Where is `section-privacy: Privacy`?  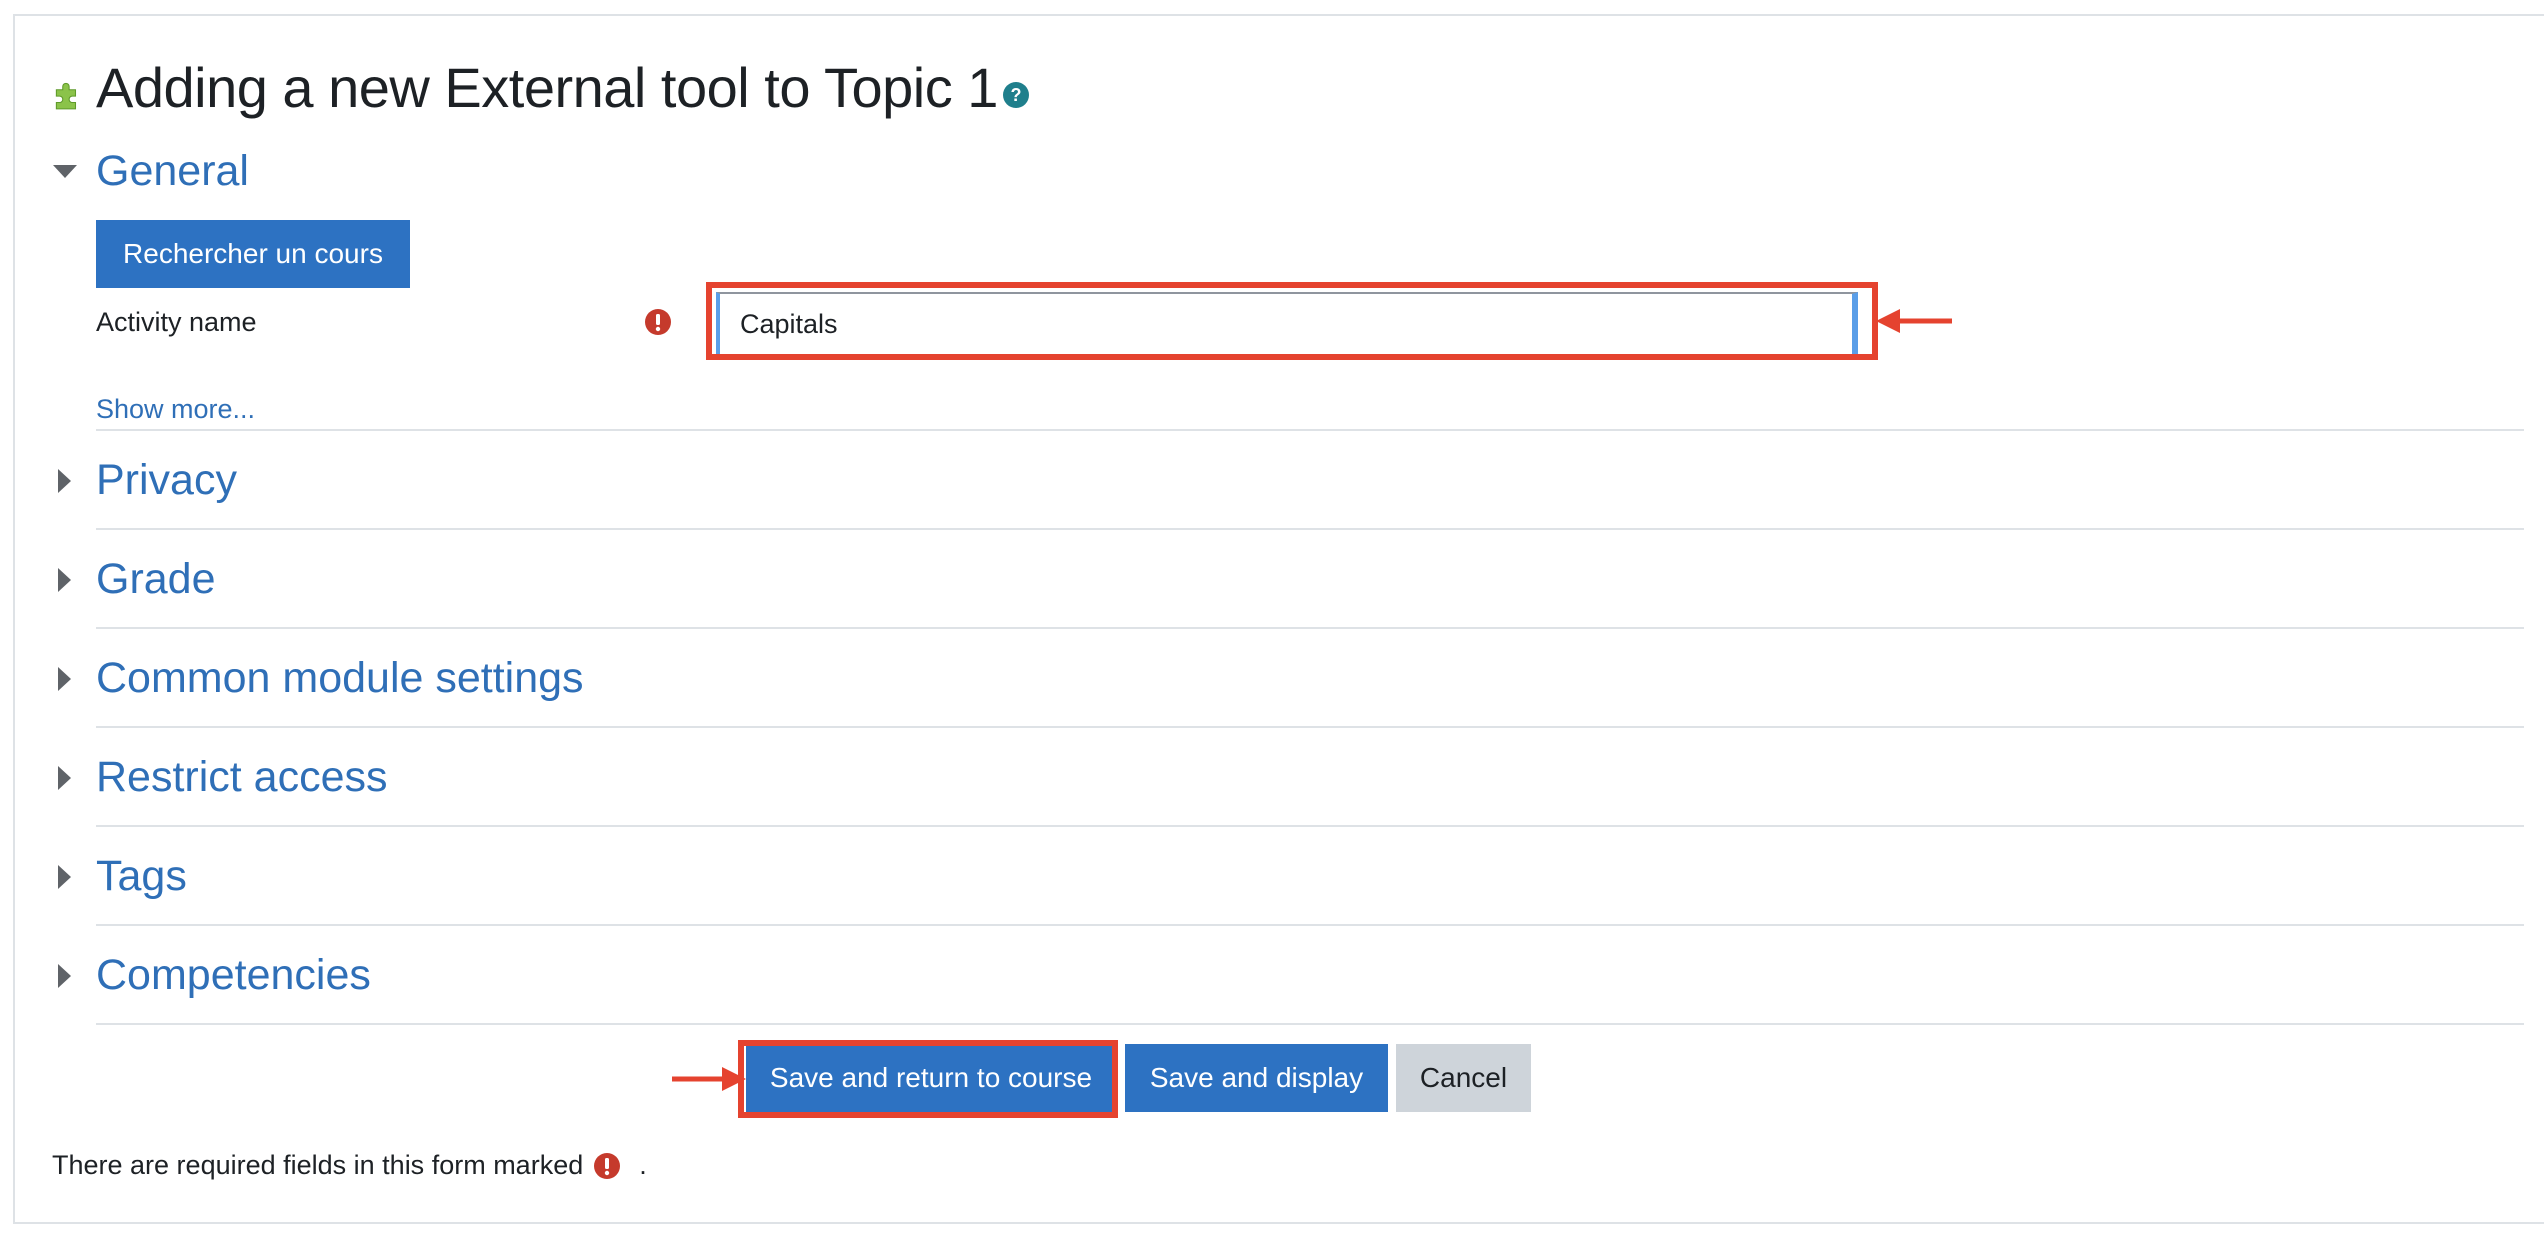 section-privacy: Privacy is located at coordinates (143, 480).